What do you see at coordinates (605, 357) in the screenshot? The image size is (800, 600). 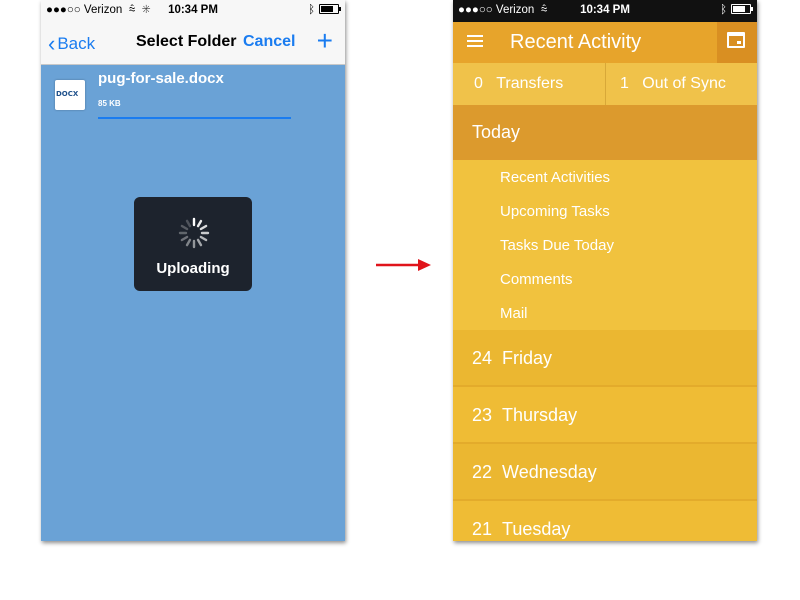 I see `day-row-24: 24 Friday` at bounding box center [605, 357].